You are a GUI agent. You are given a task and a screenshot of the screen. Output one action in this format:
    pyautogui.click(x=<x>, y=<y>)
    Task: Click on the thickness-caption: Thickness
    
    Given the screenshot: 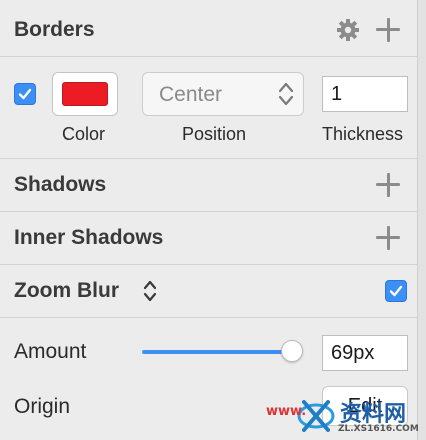 What is the action you would take?
    pyautogui.click(x=363, y=134)
    